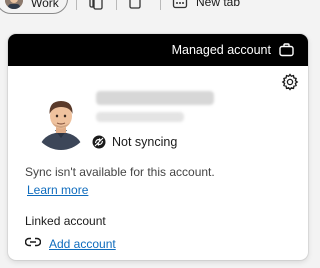 This screenshot has width=320, height=268. I want to click on link-icon, so click(33, 242).